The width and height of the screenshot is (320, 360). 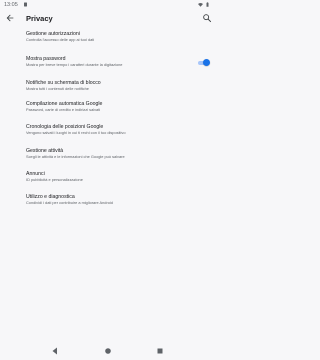 What do you see at coordinates (39, 18) in the screenshot?
I see `page-title: Privacy` at bounding box center [39, 18].